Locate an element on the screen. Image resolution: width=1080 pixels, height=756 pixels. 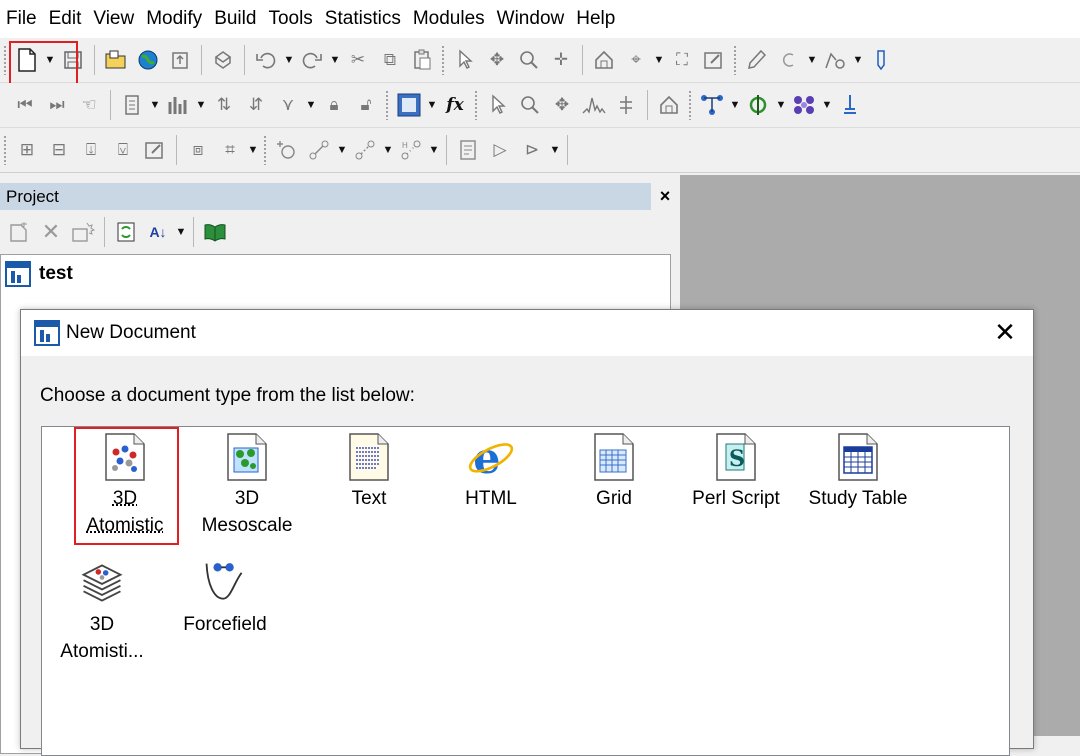
build-layer-icon is located at coordinates (850, 105).